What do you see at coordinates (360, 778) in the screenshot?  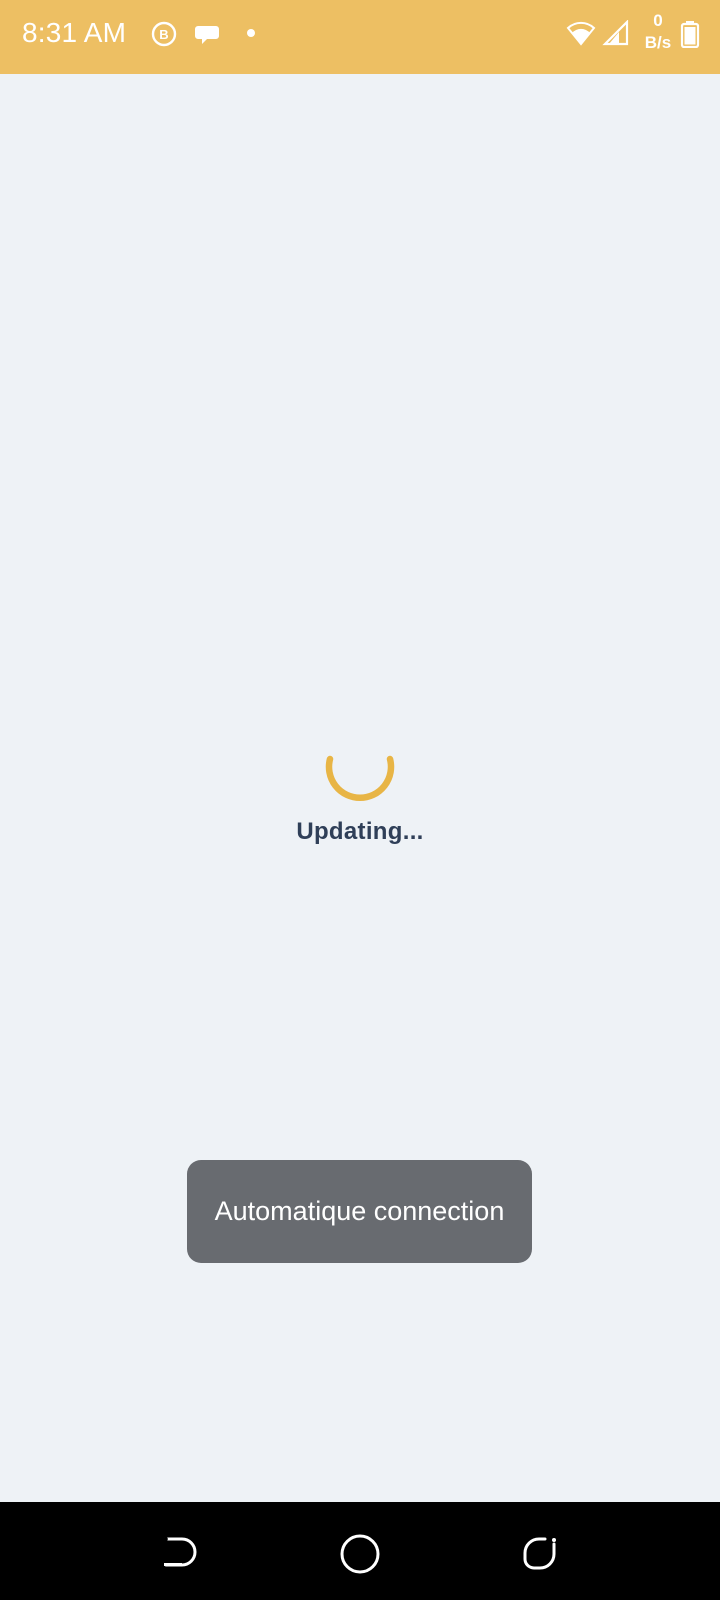 I see `loading-spinner-icon` at bounding box center [360, 778].